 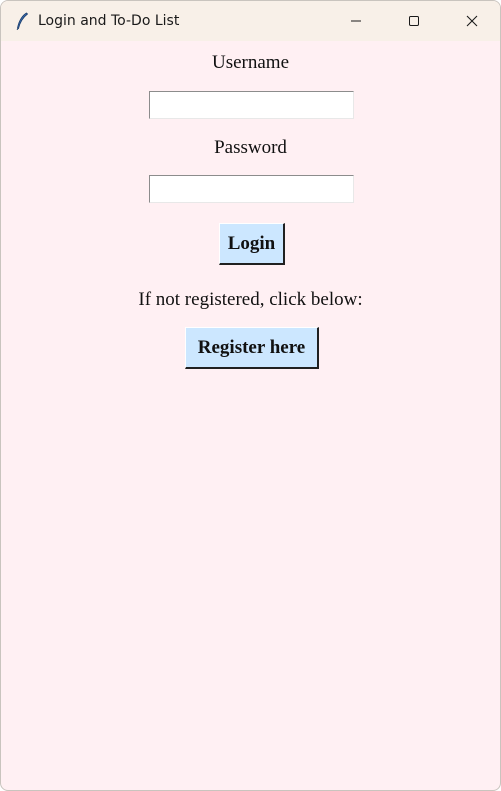 What do you see at coordinates (109, 21) in the screenshot?
I see `window-title: Login and To-Do List` at bounding box center [109, 21].